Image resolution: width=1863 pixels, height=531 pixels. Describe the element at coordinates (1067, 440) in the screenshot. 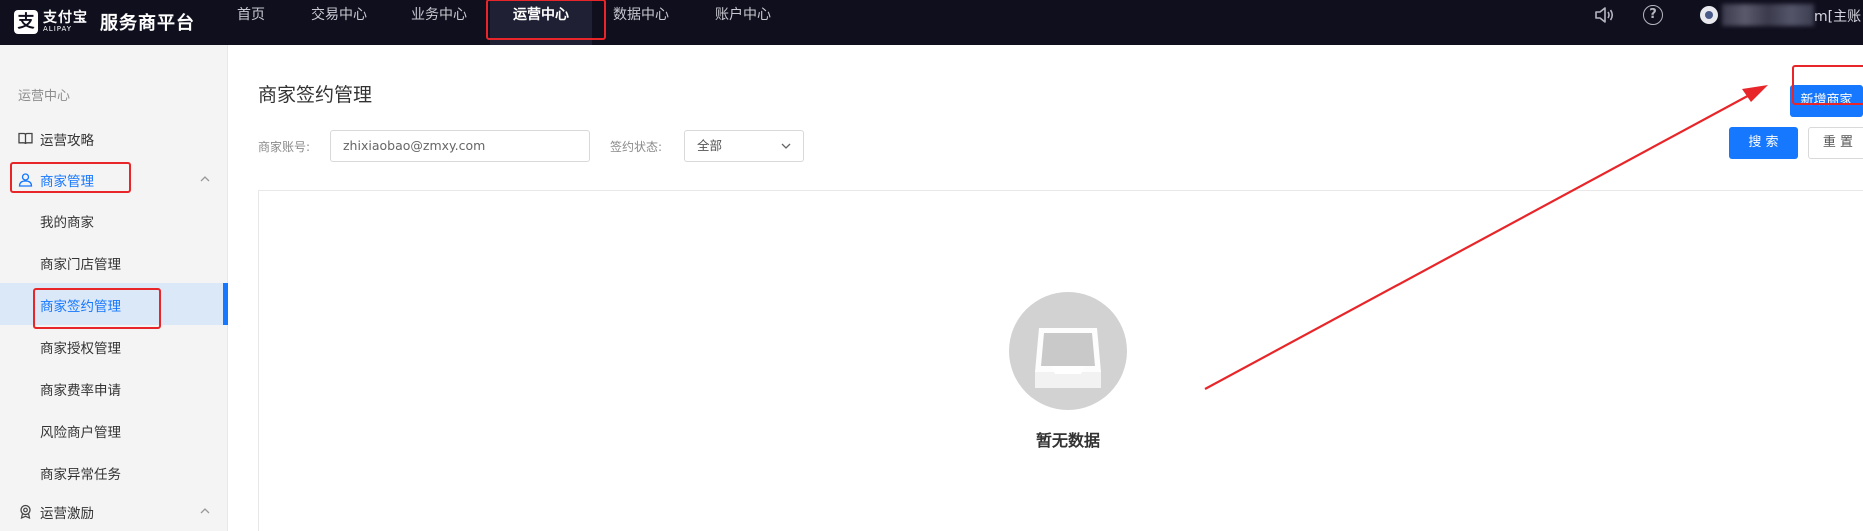

I see `empty-text: 暂无数据` at that location.